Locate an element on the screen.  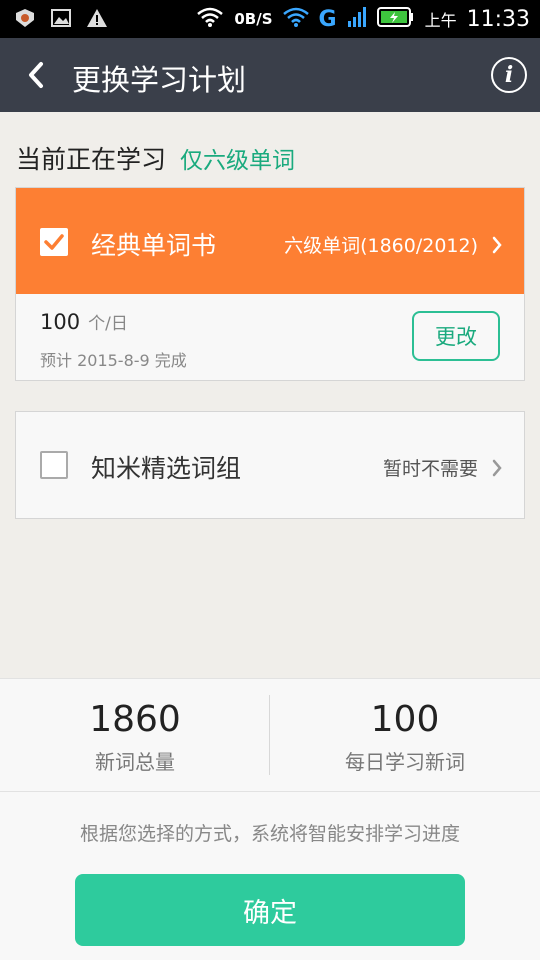
plan-detail-text: 六级单词(1860/2012) is located at coordinates (381, 246).